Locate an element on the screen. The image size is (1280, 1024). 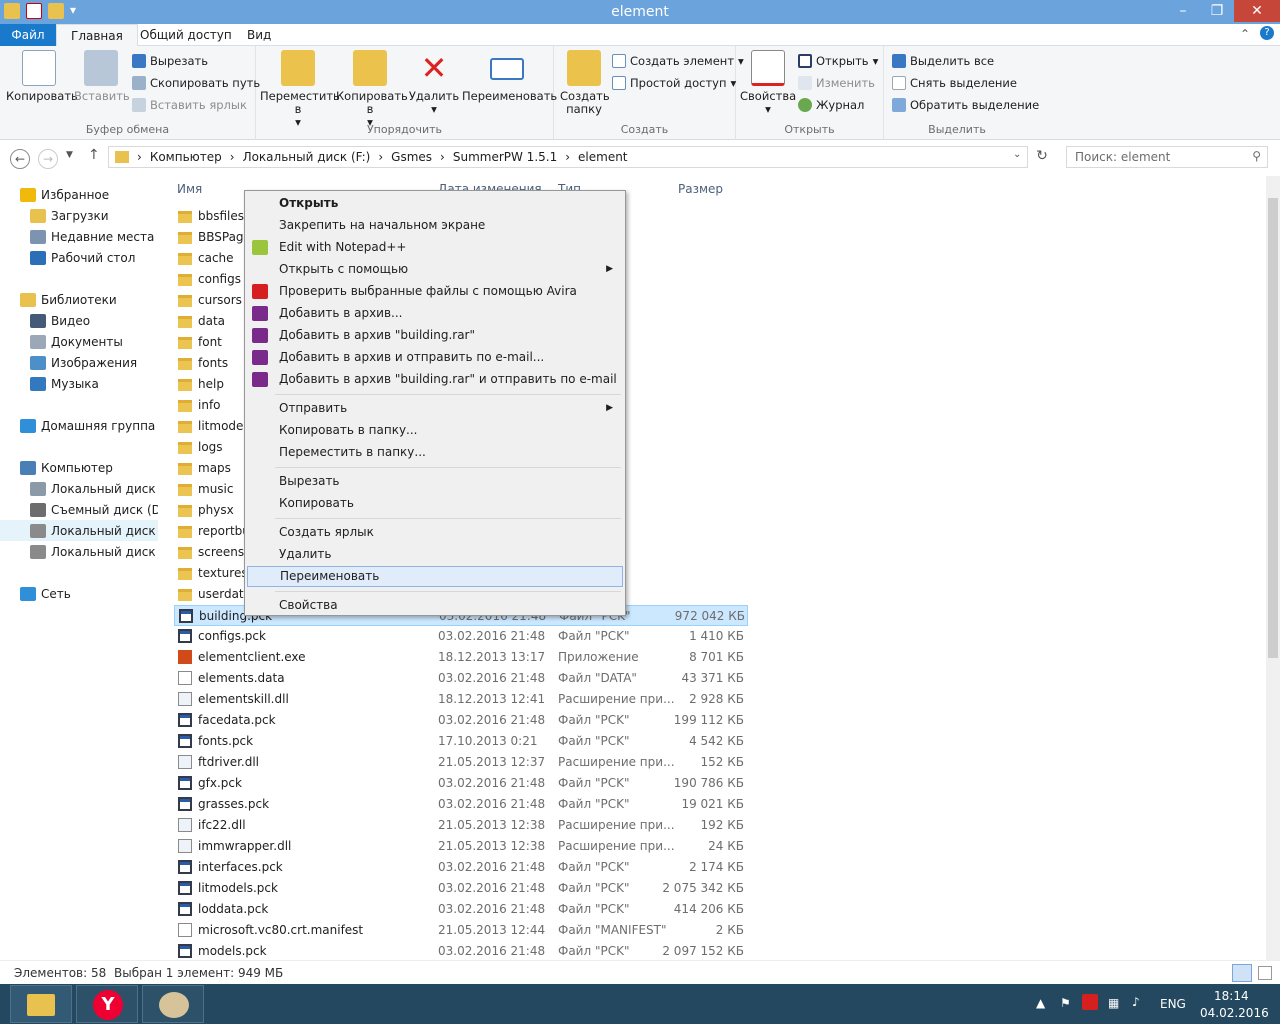
open-button: Открыть ▾ is located at coordinates (838, 61).